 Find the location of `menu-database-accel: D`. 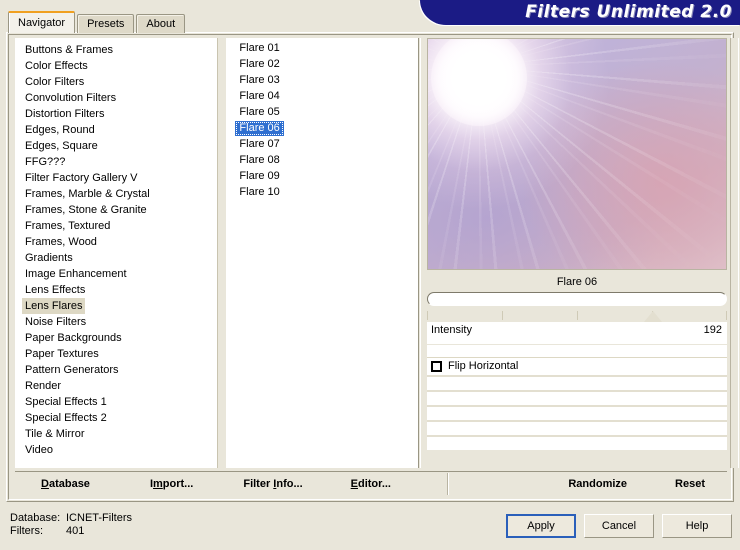

menu-database-accel: D is located at coordinates (45, 483).